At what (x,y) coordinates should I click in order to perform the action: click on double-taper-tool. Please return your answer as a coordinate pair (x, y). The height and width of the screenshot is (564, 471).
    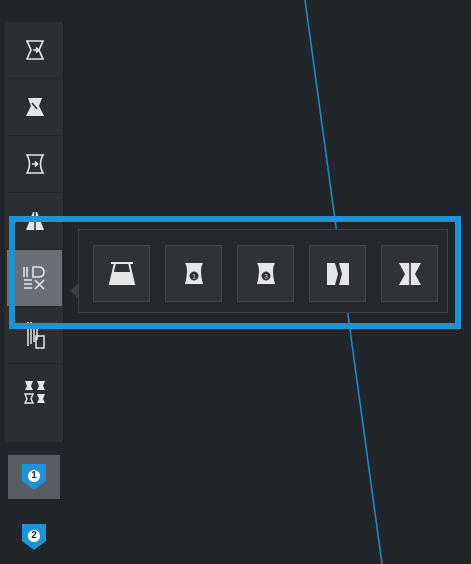
    Looking at the image, I should click on (34, 392).